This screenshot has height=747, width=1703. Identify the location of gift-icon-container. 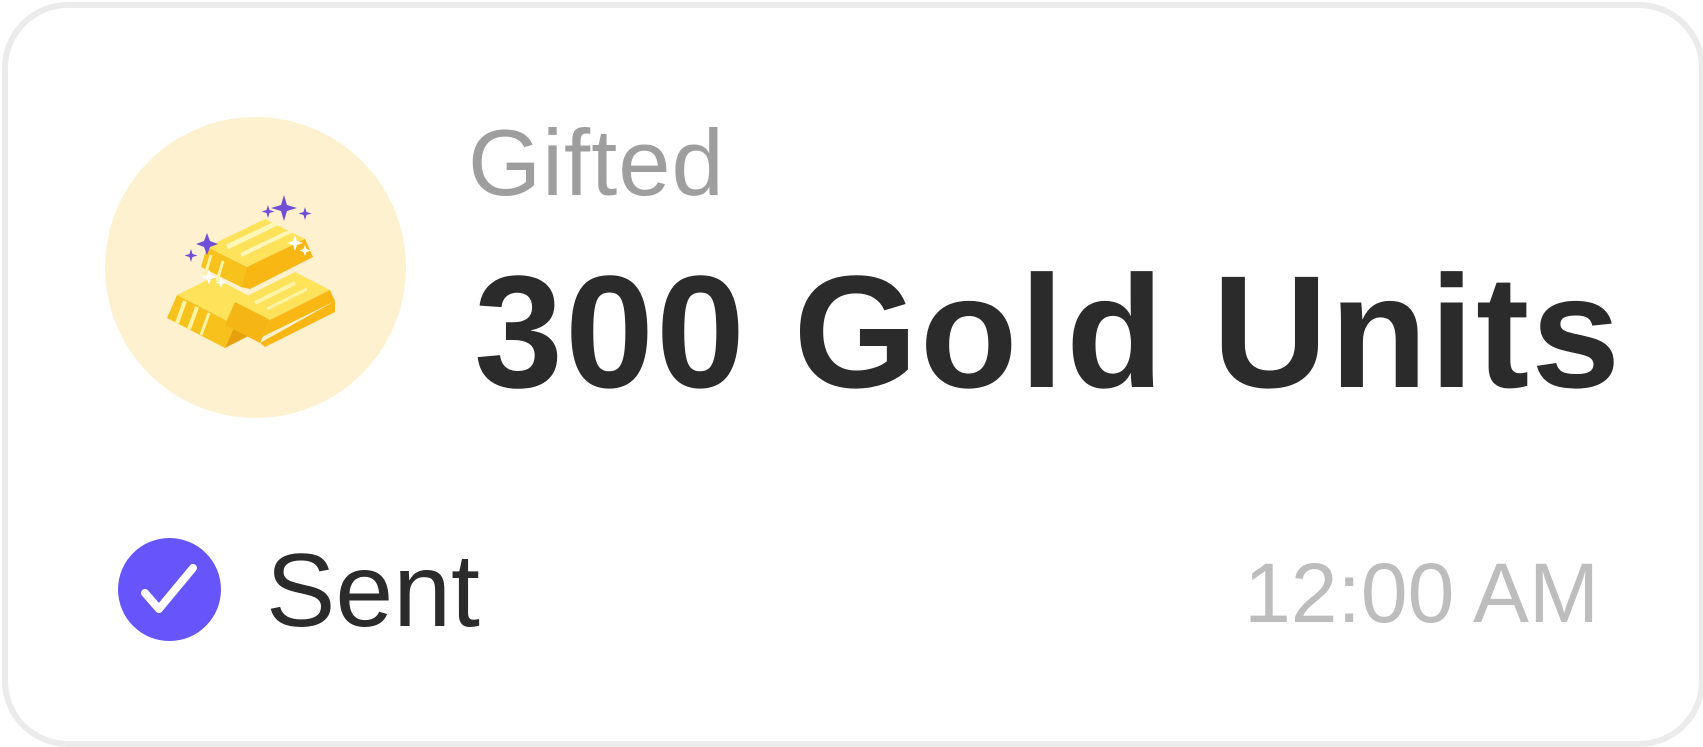
(255, 267).